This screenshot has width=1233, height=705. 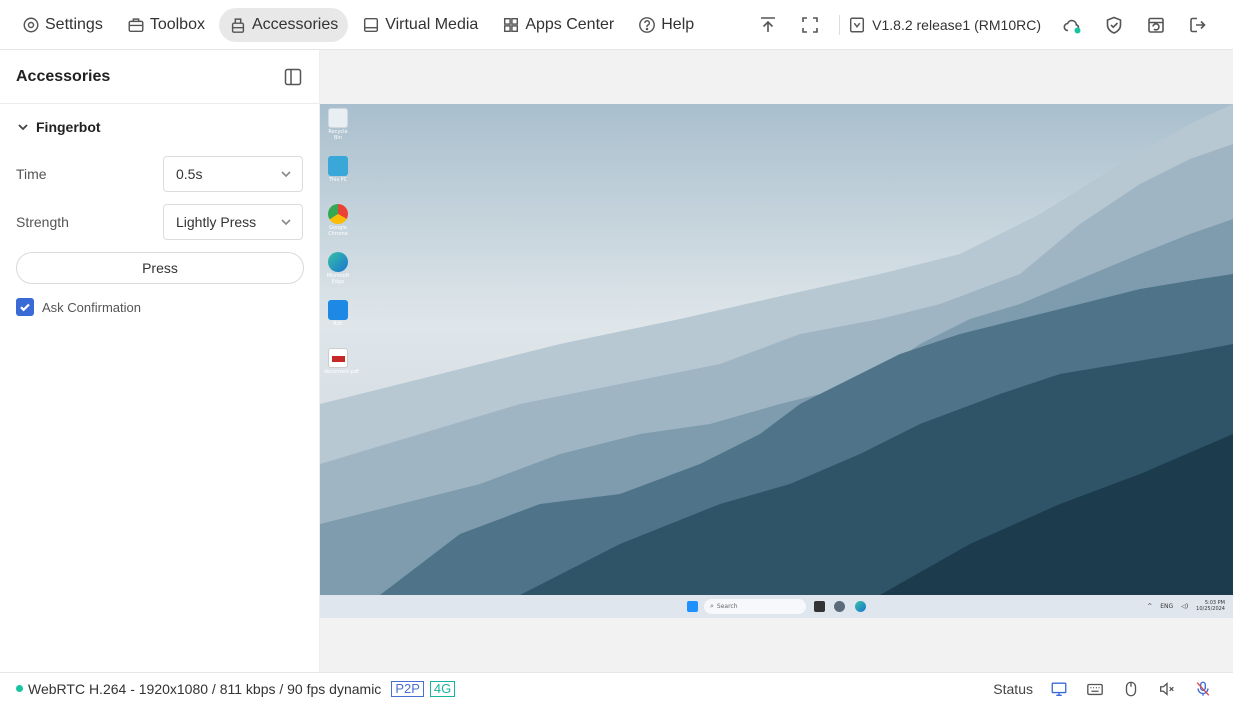 What do you see at coordinates (810, 25) in the screenshot?
I see `fullscreen-button` at bounding box center [810, 25].